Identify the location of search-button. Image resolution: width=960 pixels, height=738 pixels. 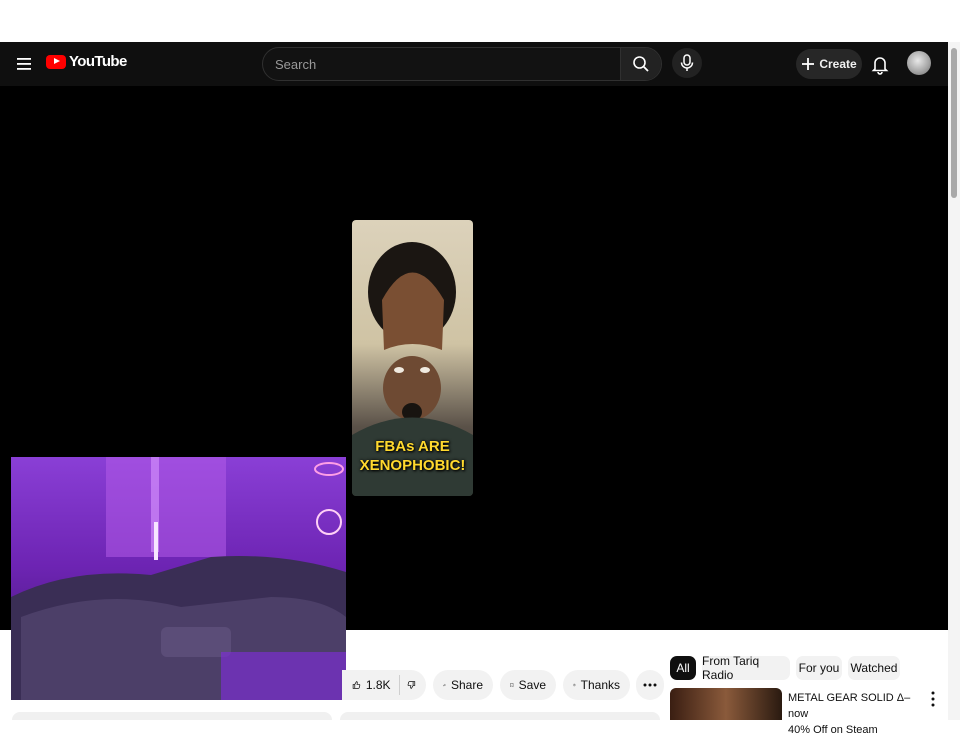
(640, 64).